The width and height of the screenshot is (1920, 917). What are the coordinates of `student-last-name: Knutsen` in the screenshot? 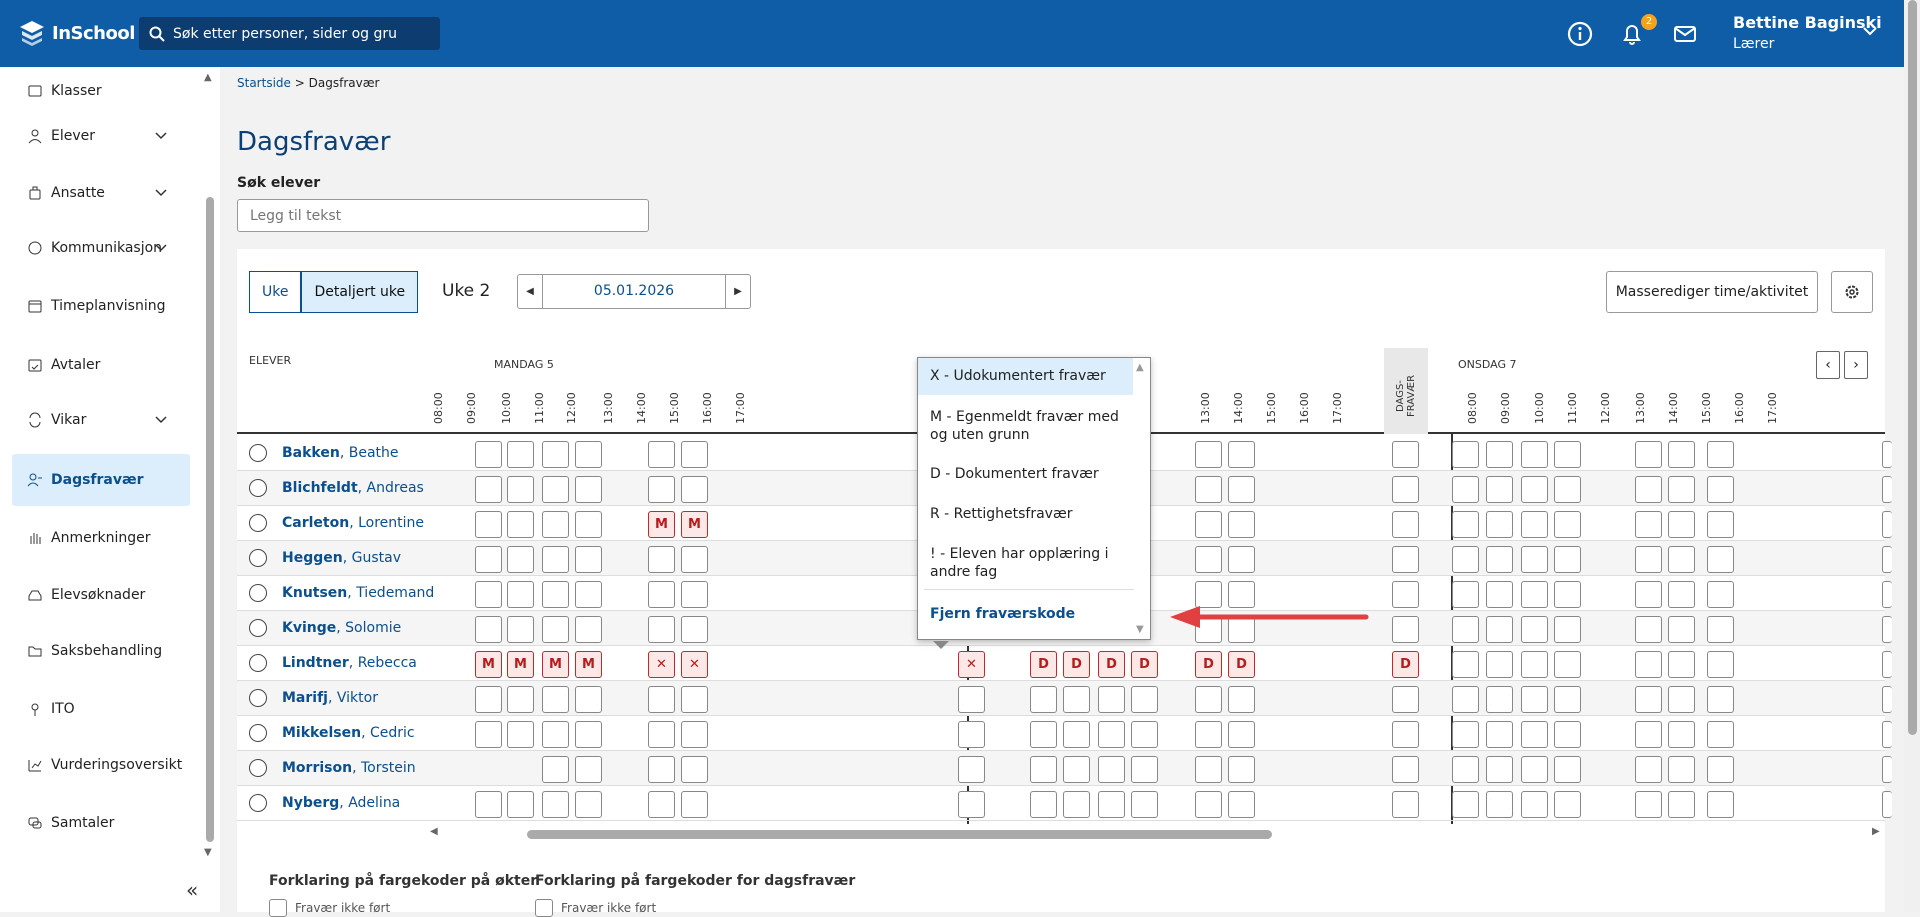 It's located at (314, 593).